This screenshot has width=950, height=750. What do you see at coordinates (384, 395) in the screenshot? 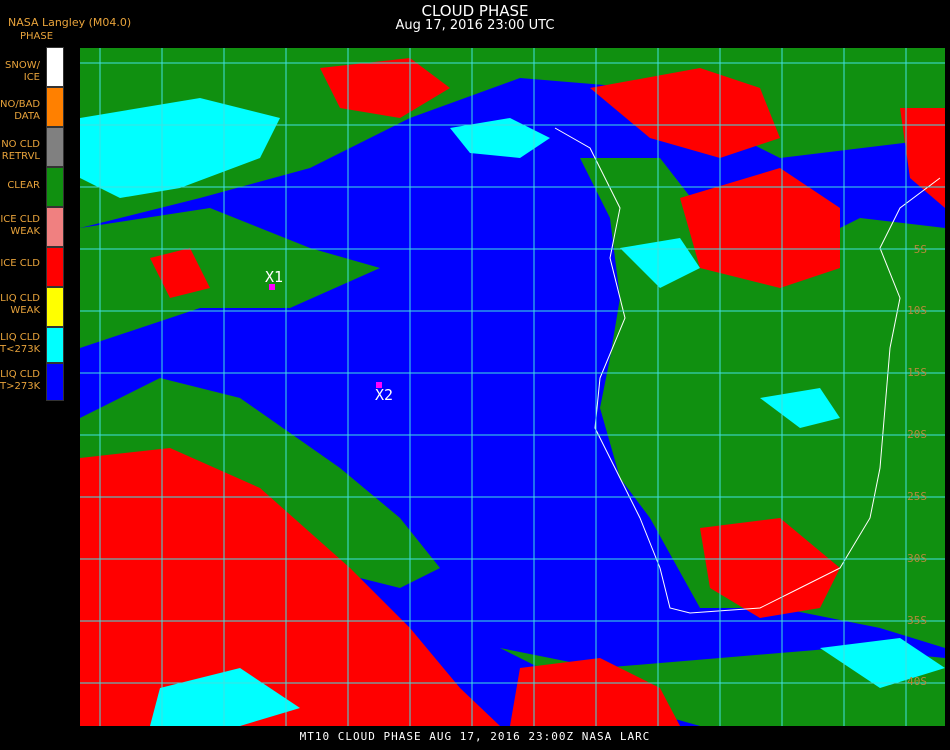
I see `marker-x2-label: X2` at bounding box center [384, 395].